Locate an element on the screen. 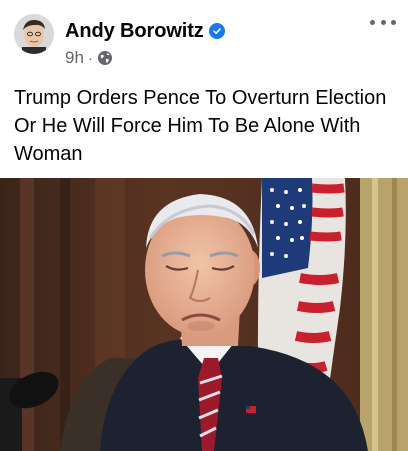 This screenshot has width=408, height=451. post-meta: 9h · is located at coordinates (89, 58).